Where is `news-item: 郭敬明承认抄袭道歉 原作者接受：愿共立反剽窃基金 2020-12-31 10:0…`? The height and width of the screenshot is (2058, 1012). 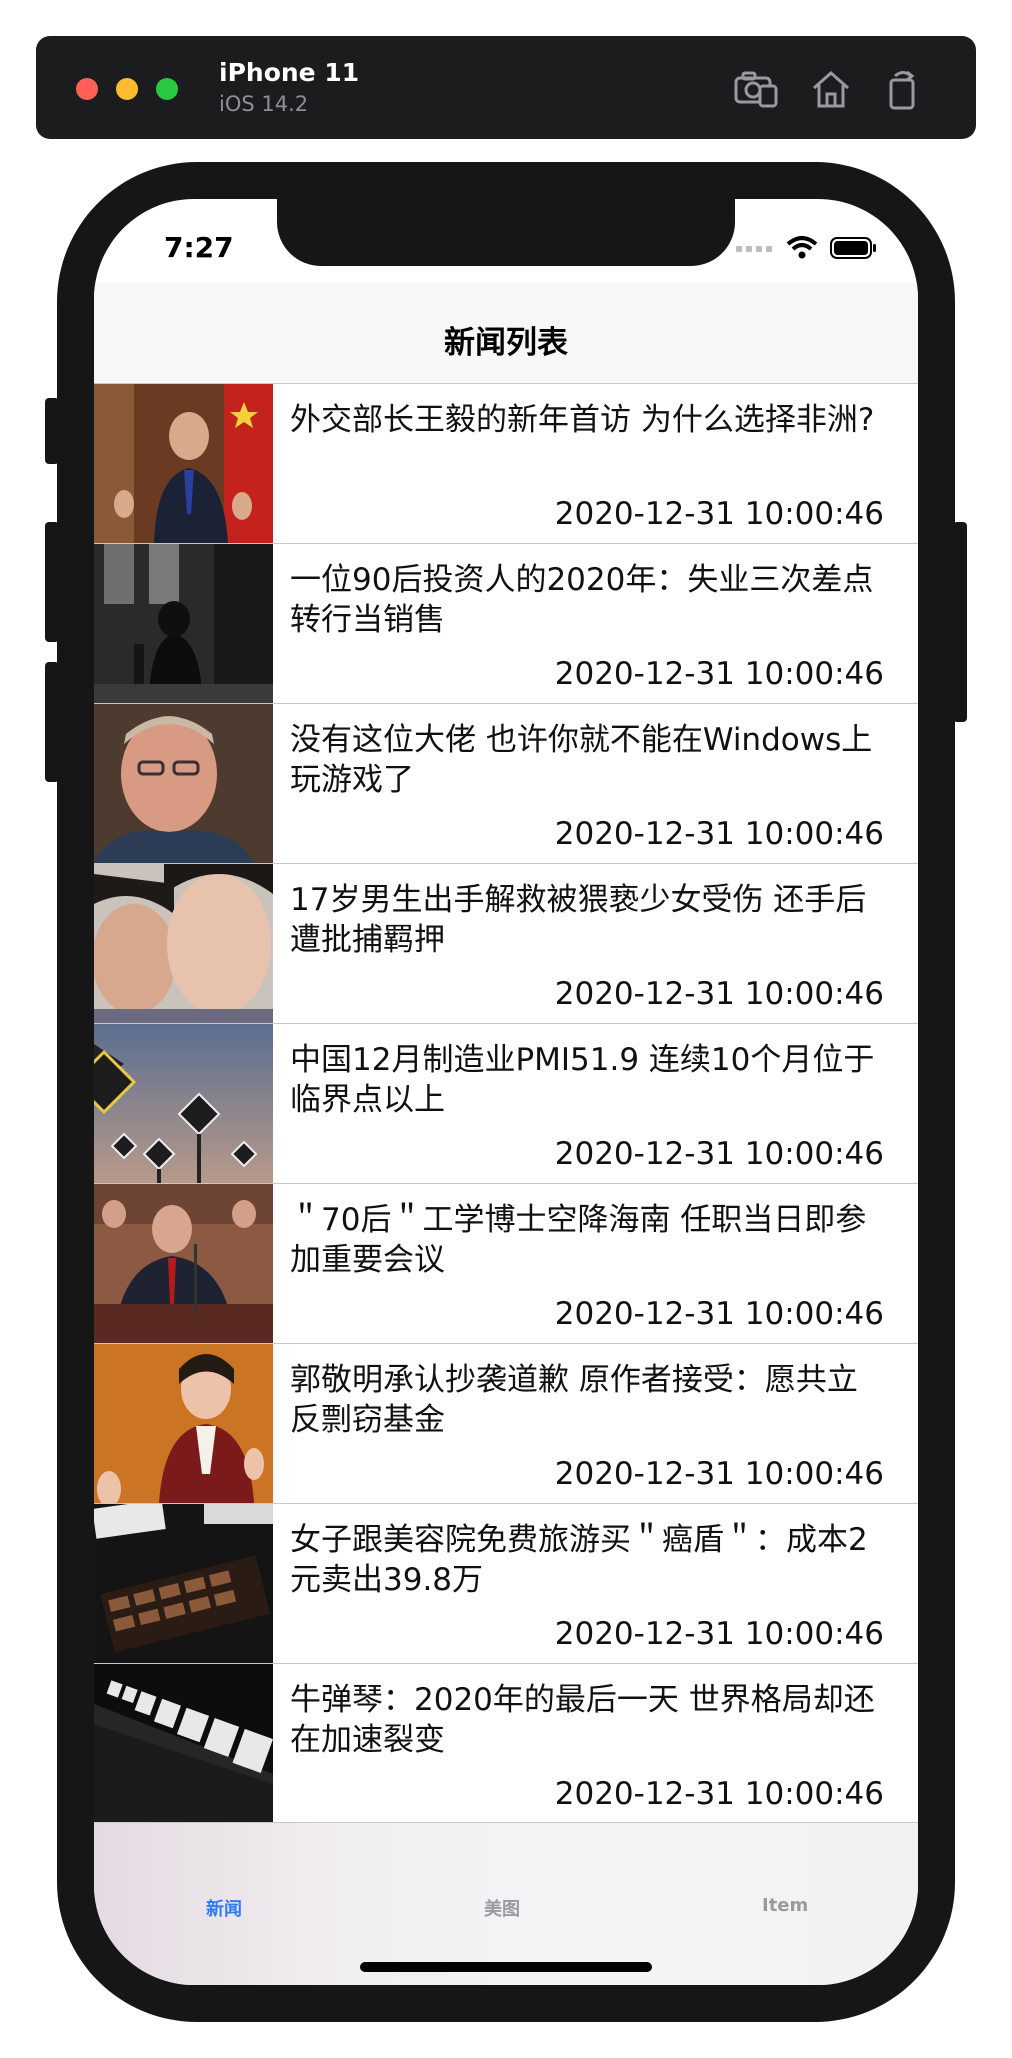
news-item: 郭敬明承认抄袭道歉 原作者接受：愿共立反剽窃基金 2020-12-31 10:0… is located at coordinates (506, 1424).